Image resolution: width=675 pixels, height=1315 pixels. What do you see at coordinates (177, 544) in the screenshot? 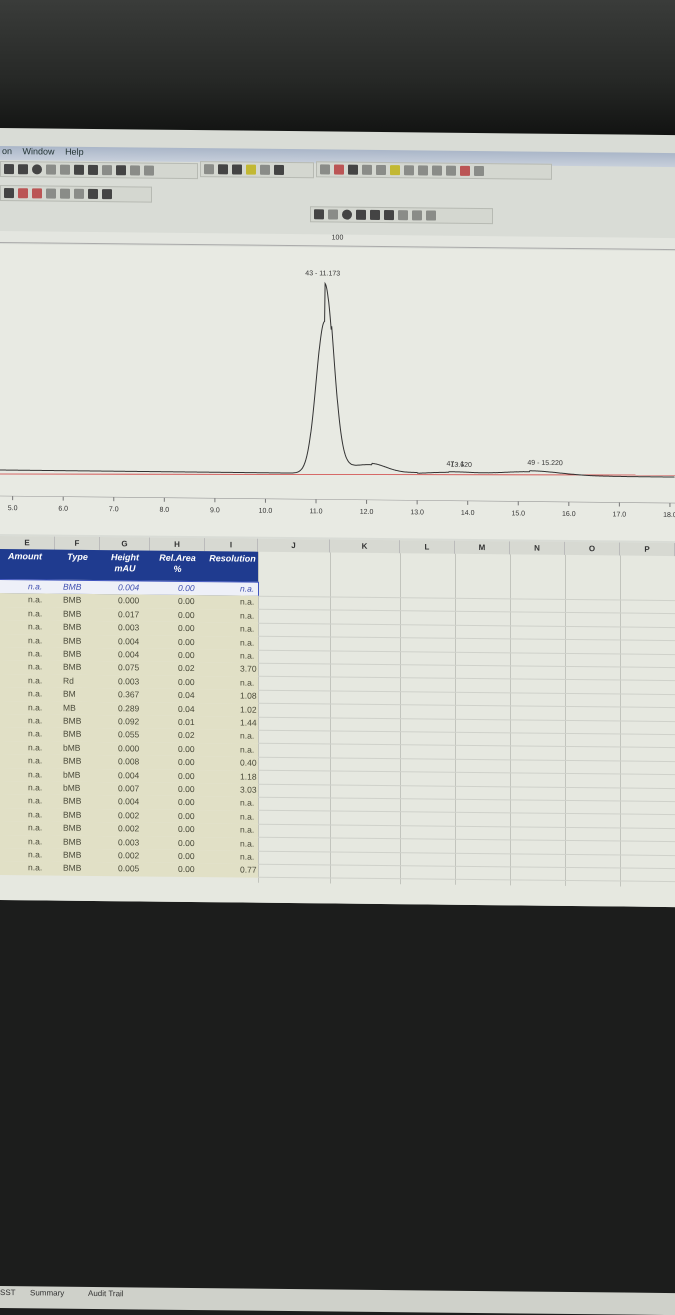
I see `column-header: H` at bounding box center [177, 544].